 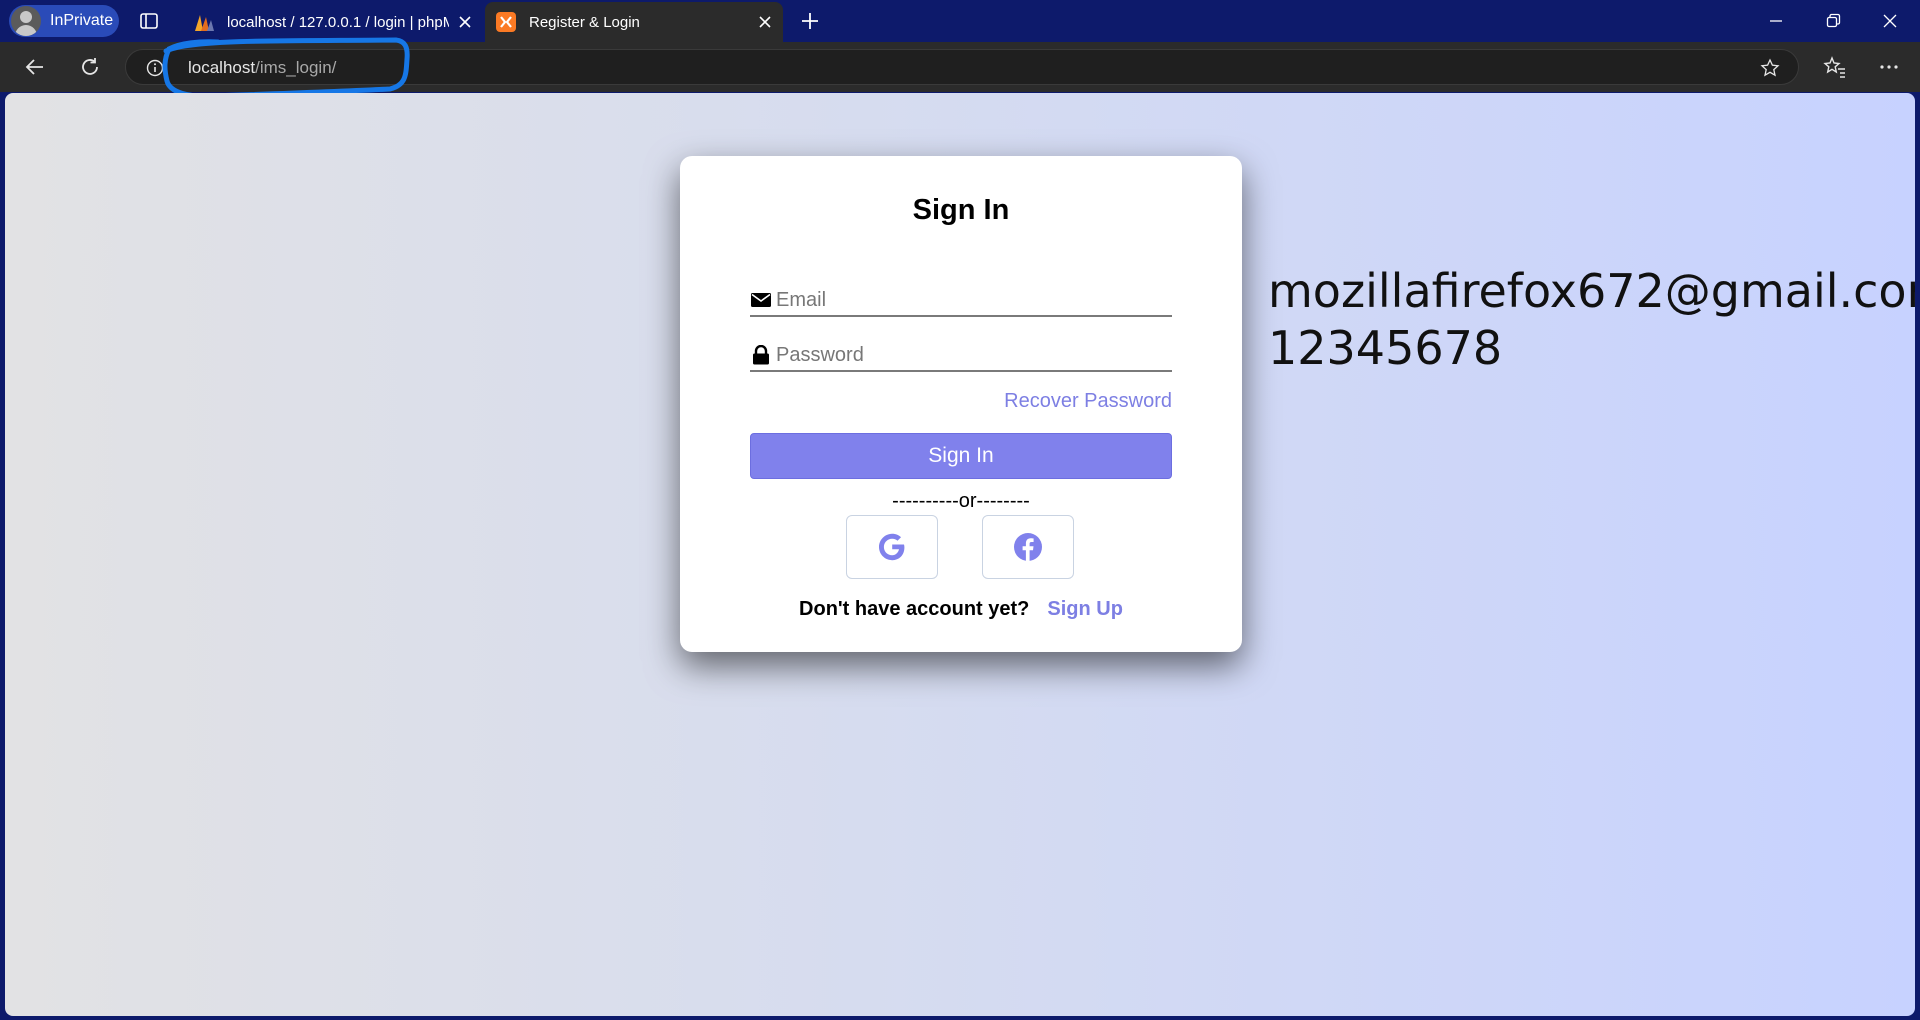 I want to click on tab-actions-icon, so click(x=149, y=21).